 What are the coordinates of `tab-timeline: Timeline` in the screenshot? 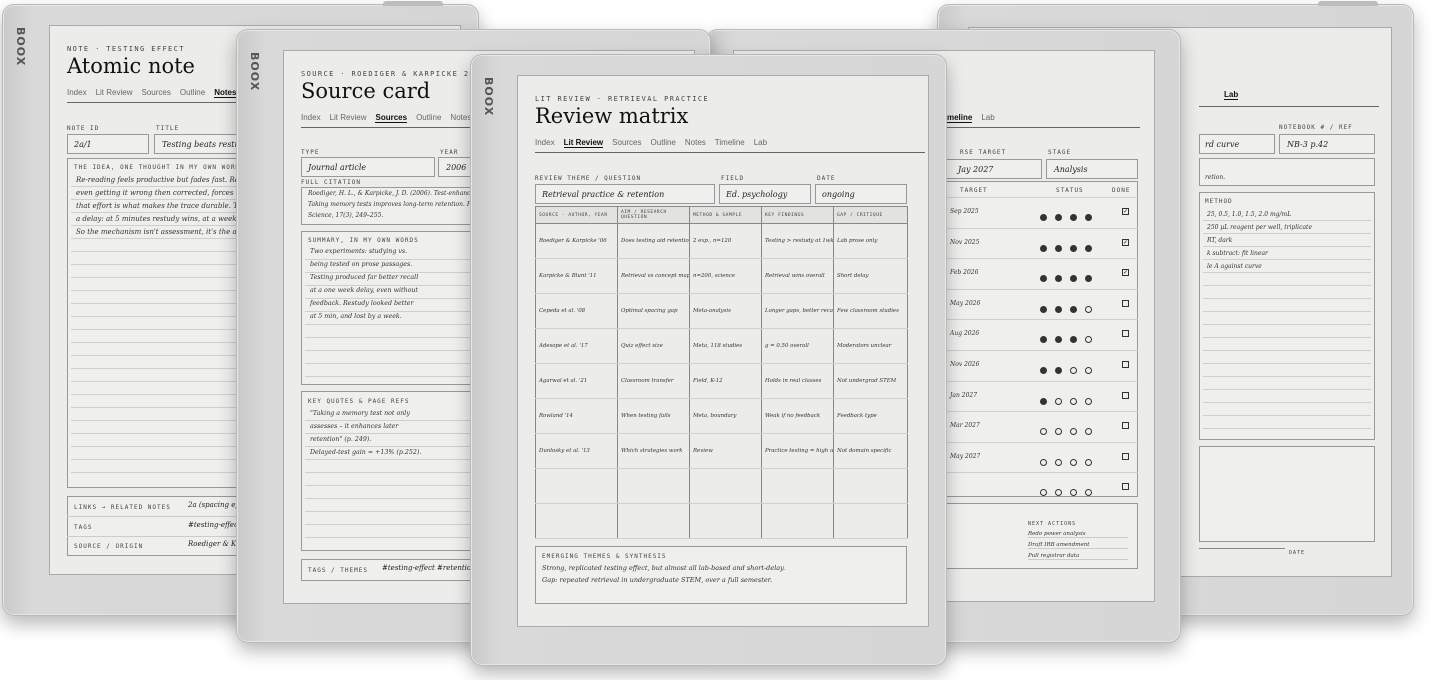 It's located at (730, 143).